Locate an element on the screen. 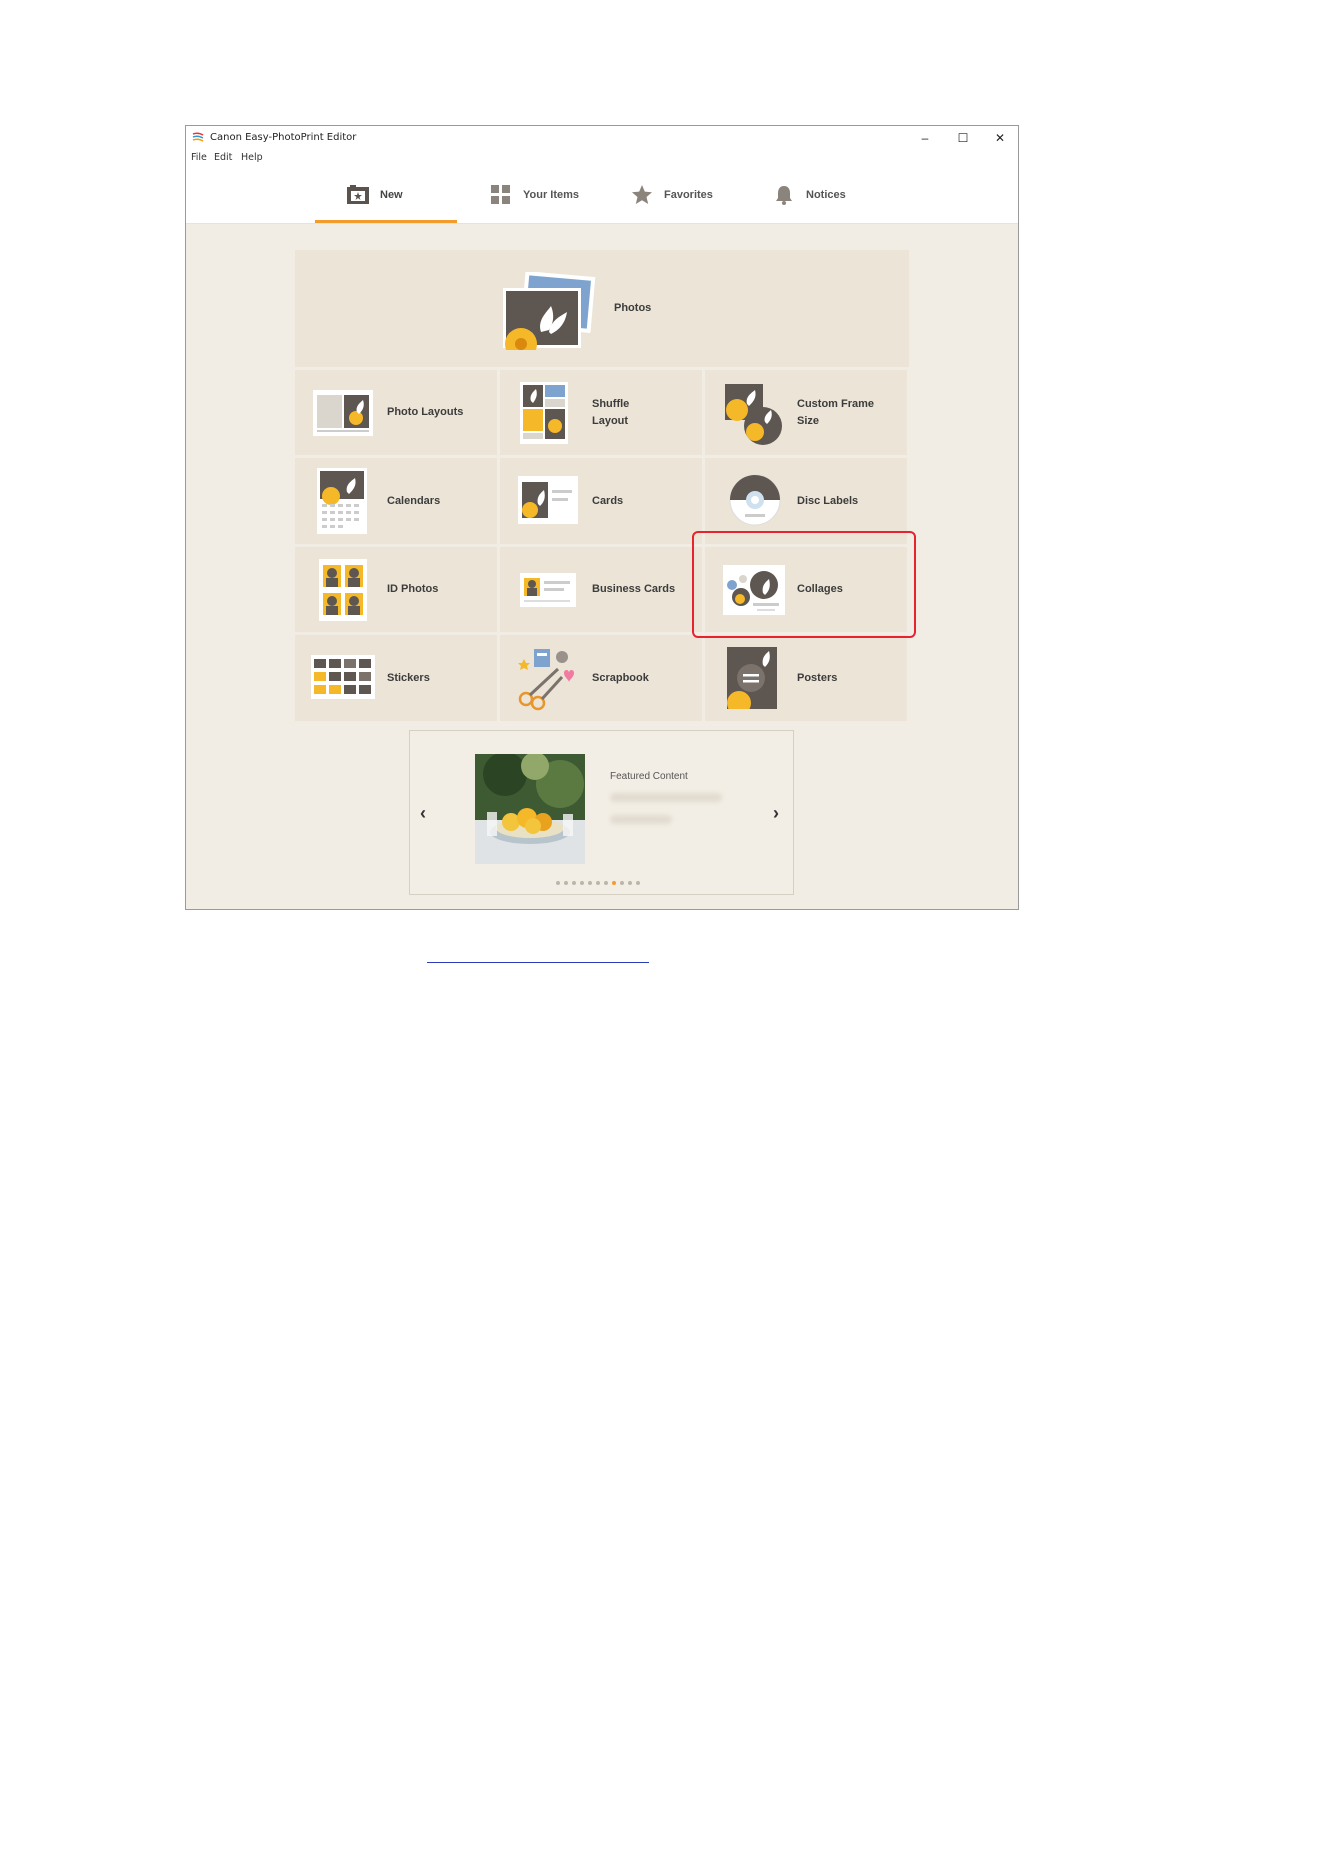 The width and height of the screenshot is (1324, 1872). category-shuffle-layout-label-2: Layout is located at coordinates (610, 421).